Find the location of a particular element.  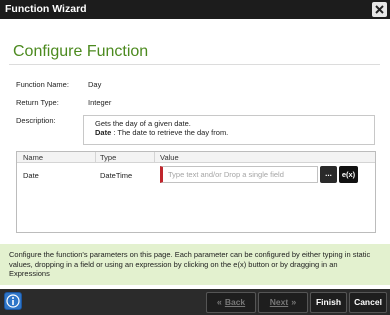

double-chevron-right-icon: » is located at coordinates (294, 302).